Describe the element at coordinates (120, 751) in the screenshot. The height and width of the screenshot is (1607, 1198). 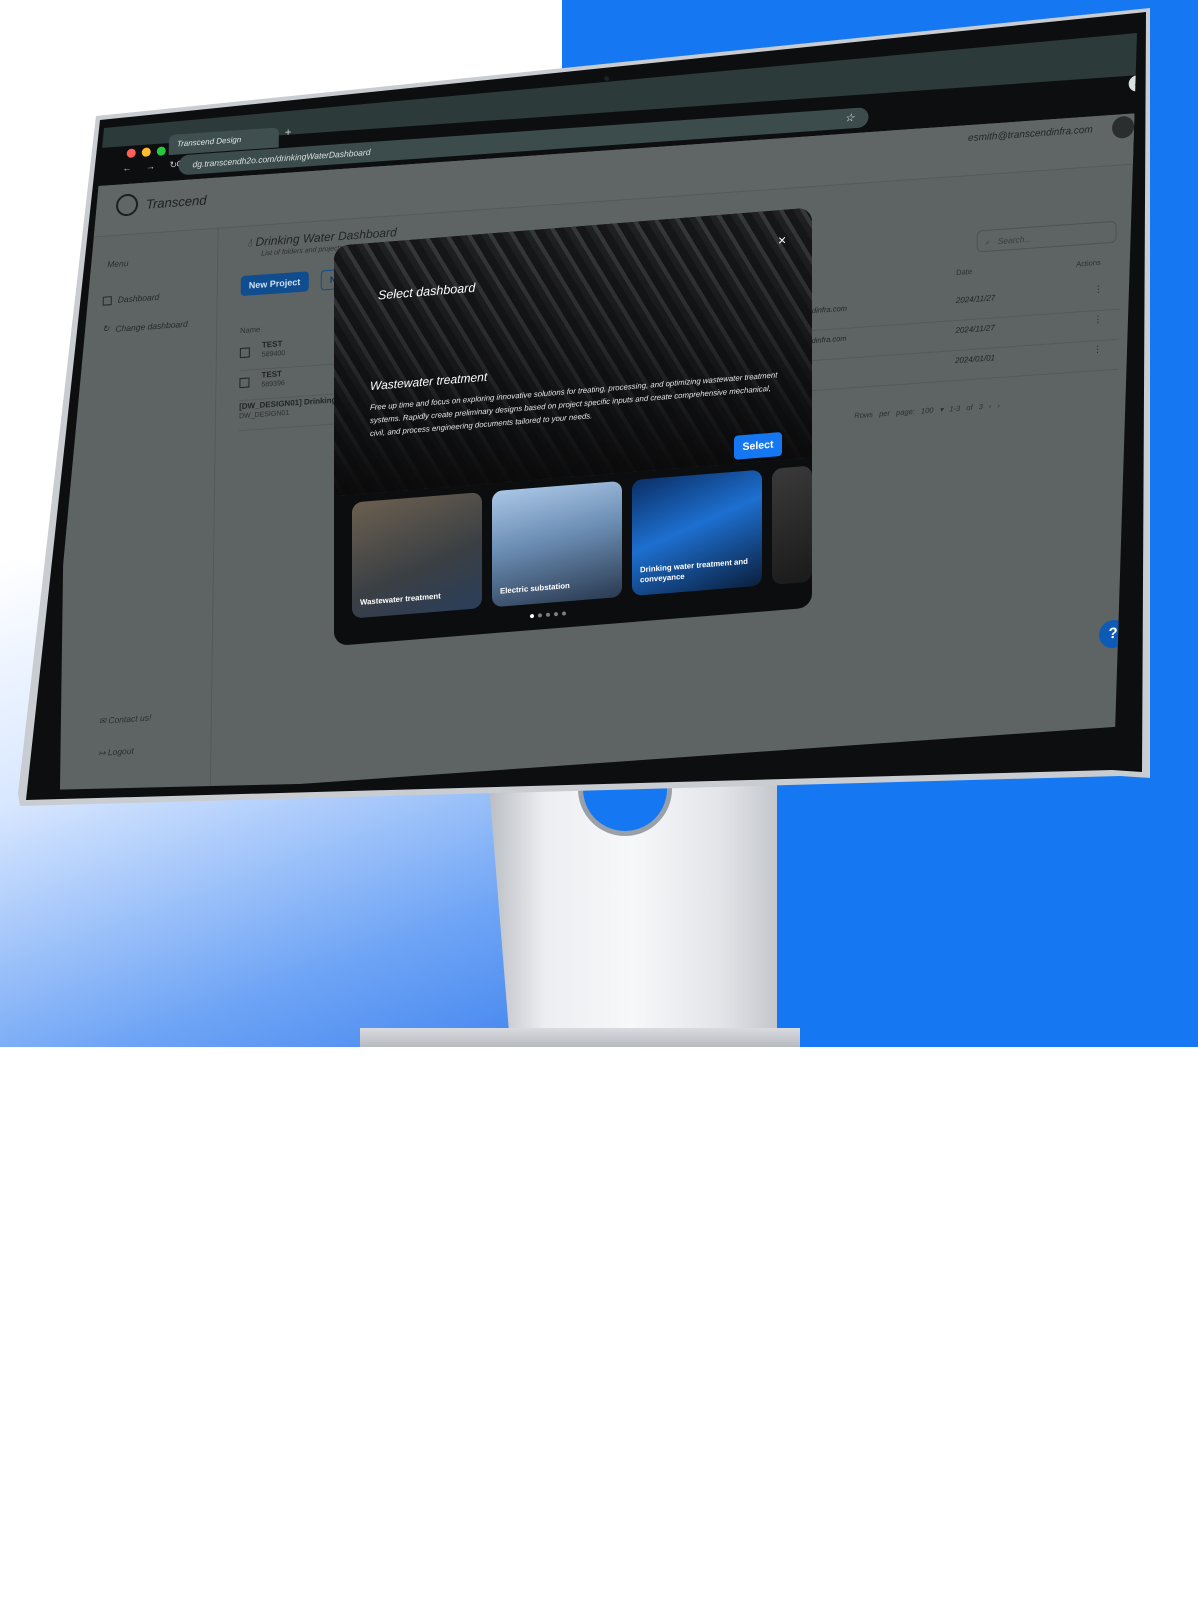
I see `logout-label: Logout` at that location.